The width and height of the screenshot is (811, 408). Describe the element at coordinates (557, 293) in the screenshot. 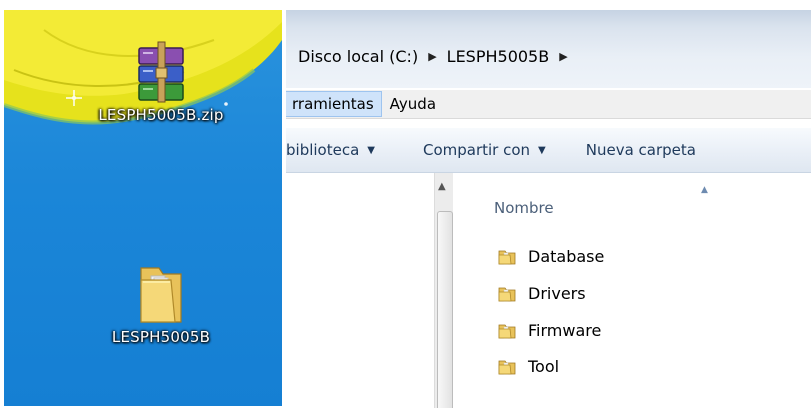

I see `file-name: Drivers` at that location.